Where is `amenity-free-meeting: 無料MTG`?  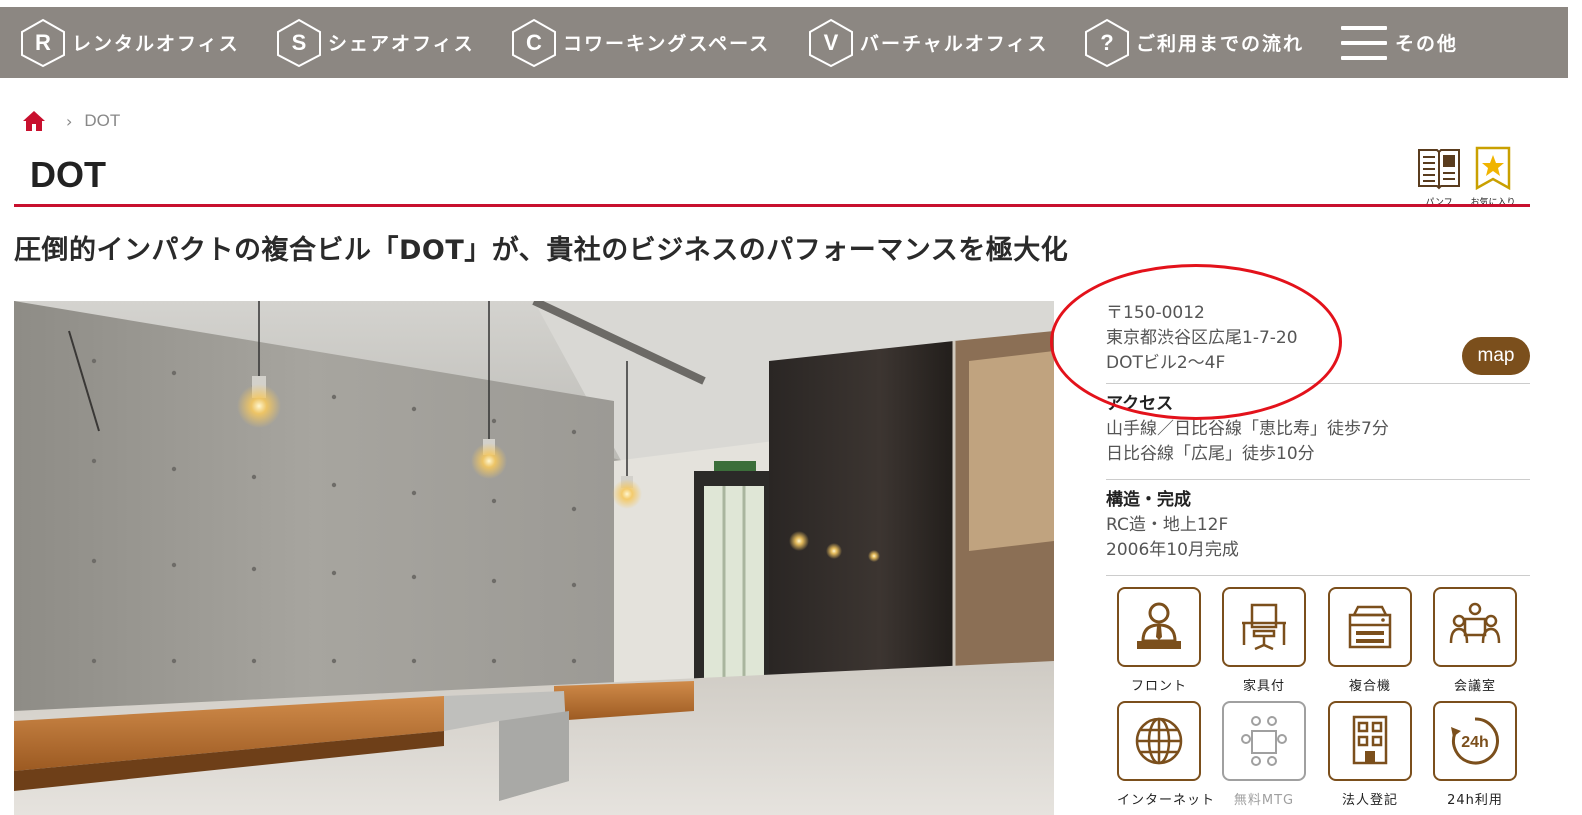
amenity-free-meeting: 無料MTG is located at coordinates (1264, 754).